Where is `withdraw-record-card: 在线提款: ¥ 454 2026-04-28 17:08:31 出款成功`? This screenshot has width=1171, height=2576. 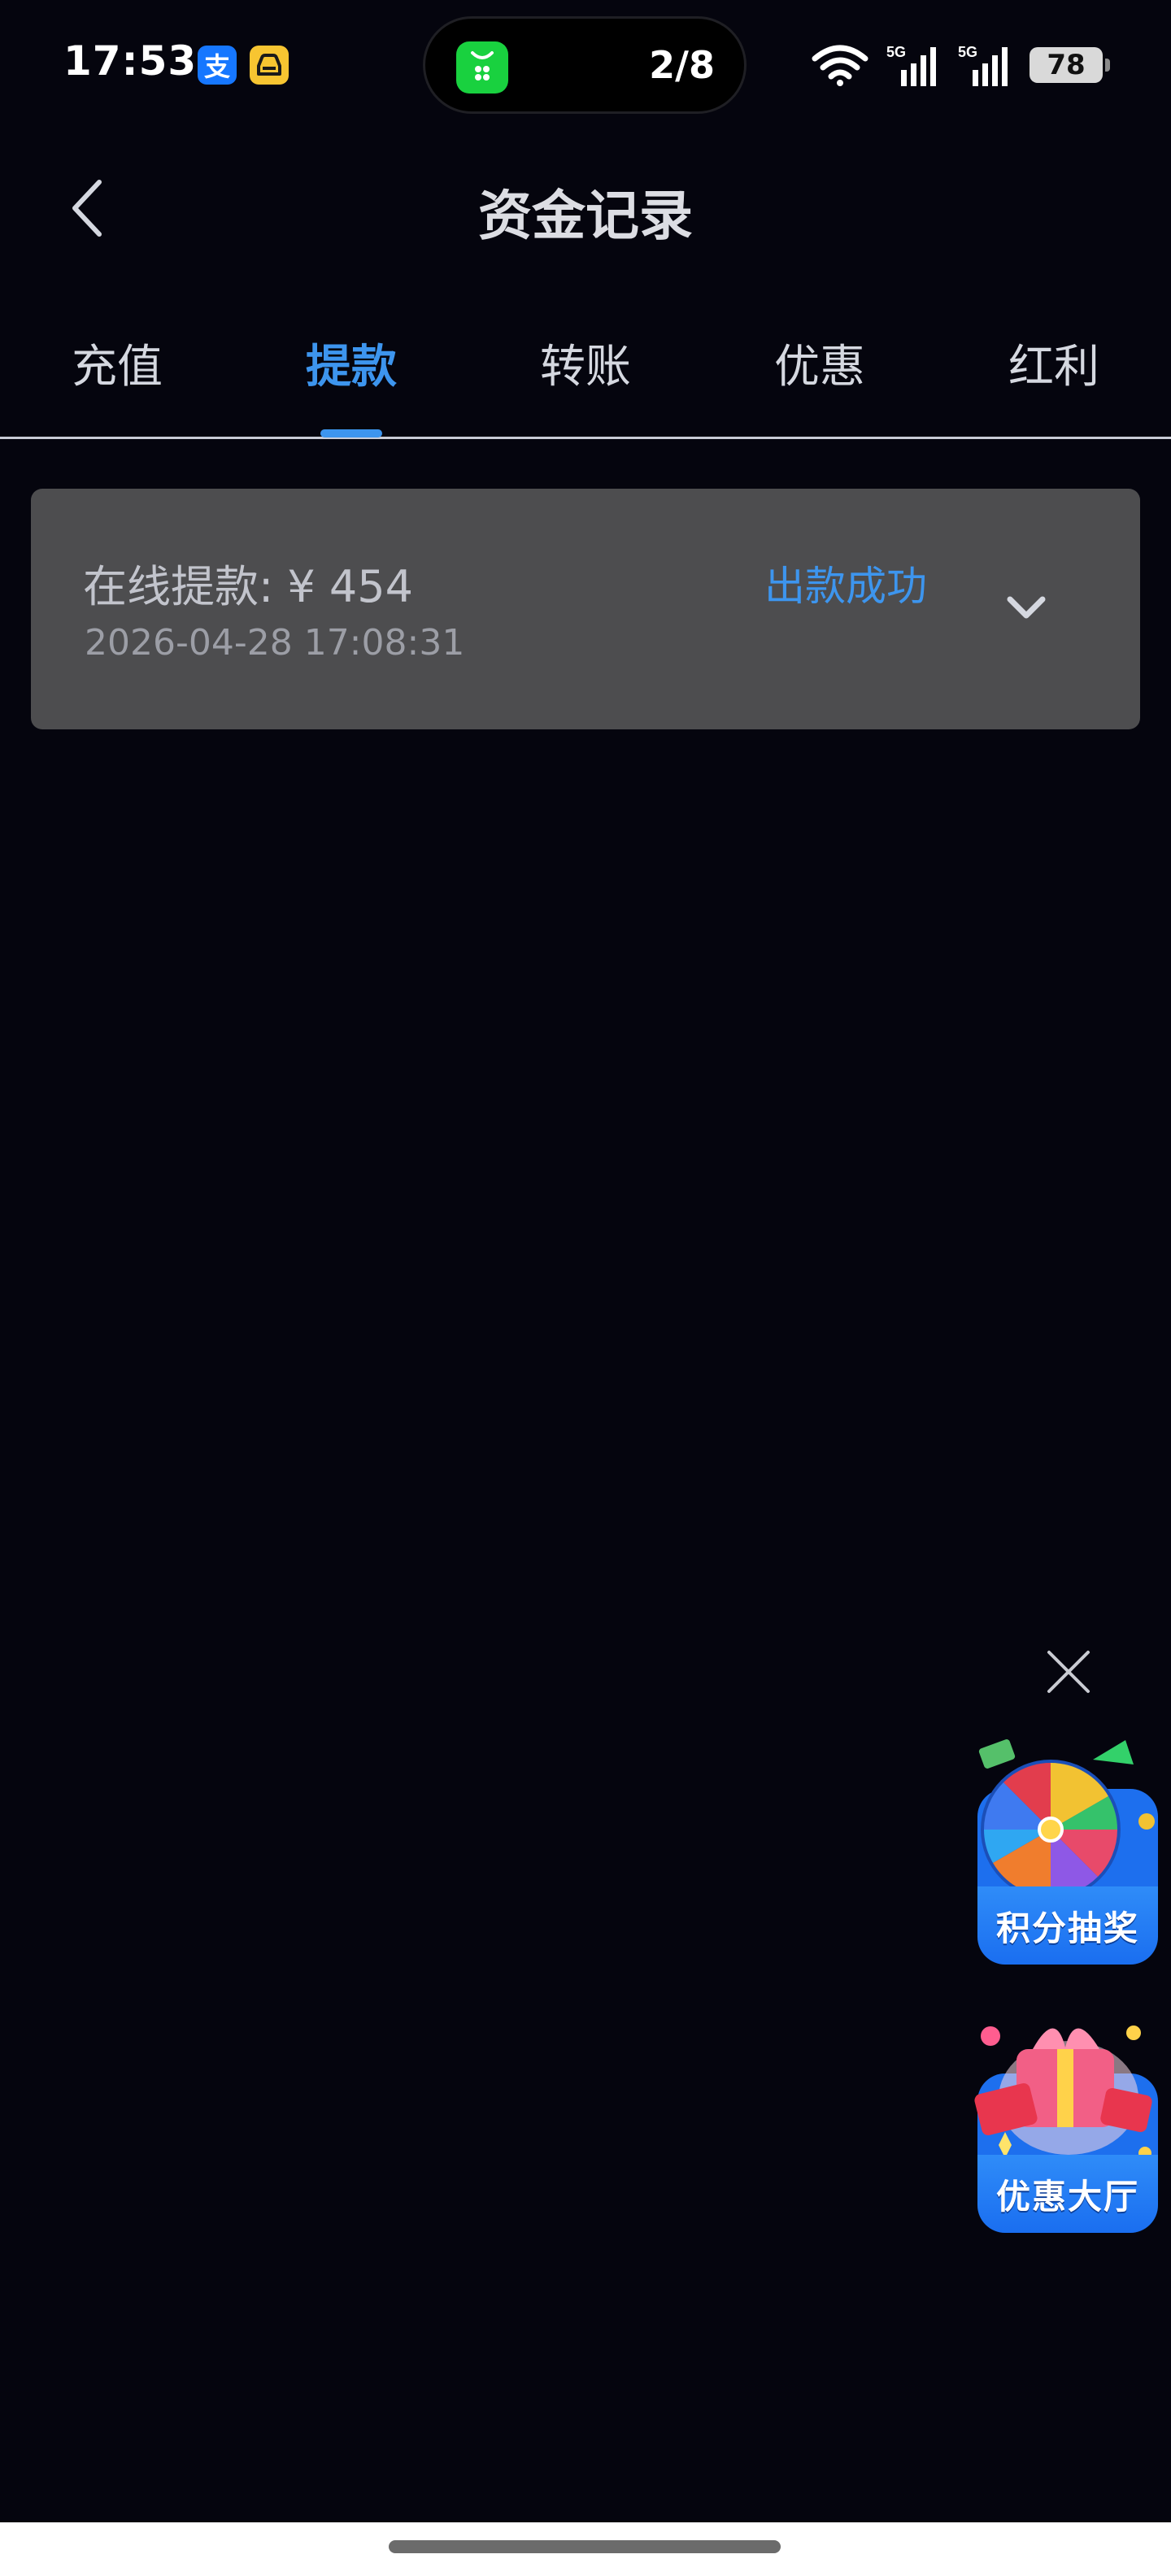
withdraw-record-card: 在线提款: ¥ 454 2026-04-28 17:08:31 出款成功 is located at coordinates (585, 609).